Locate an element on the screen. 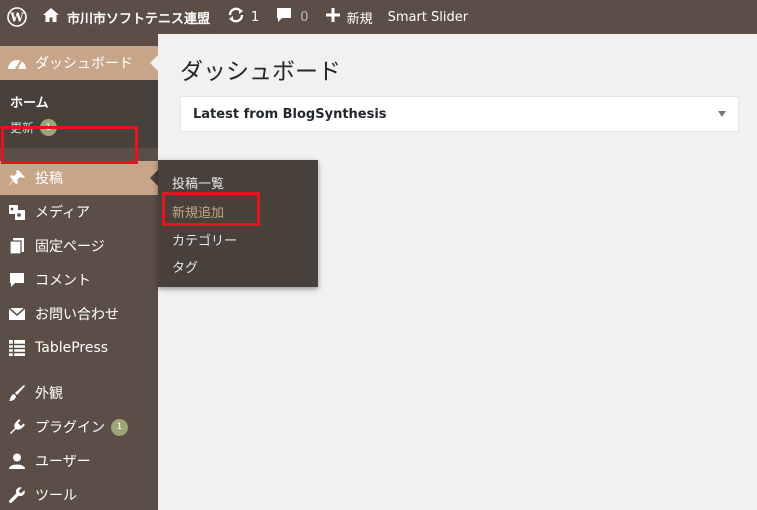  comments-label: コメント is located at coordinates (63, 281).